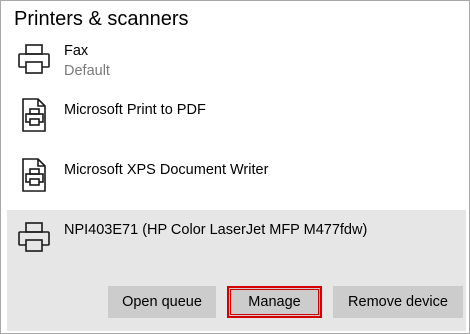  What do you see at coordinates (162, 302) in the screenshot?
I see `open-queue-button: Open queue` at bounding box center [162, 302].